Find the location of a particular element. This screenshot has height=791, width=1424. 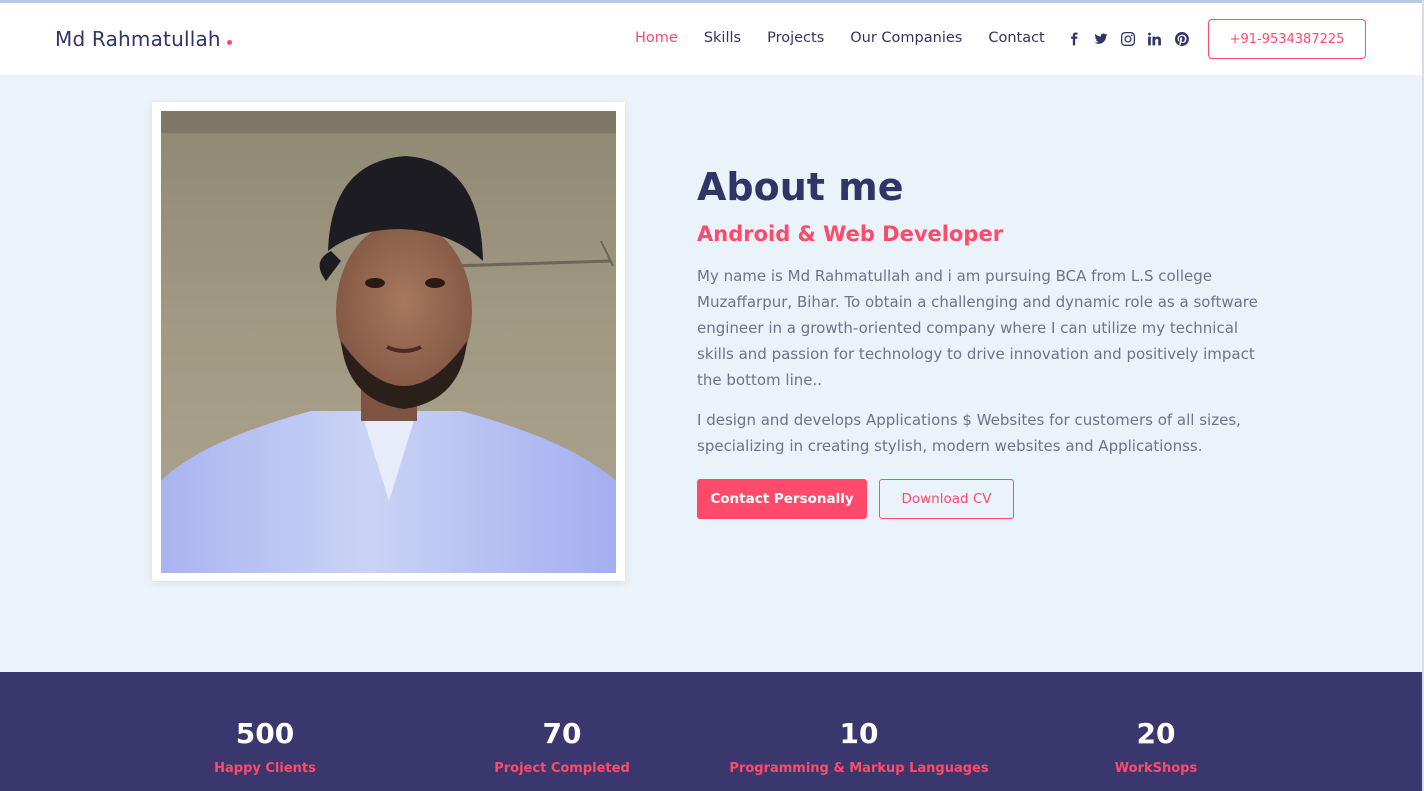

twitter-icon is located at coordinates (1100, 39).